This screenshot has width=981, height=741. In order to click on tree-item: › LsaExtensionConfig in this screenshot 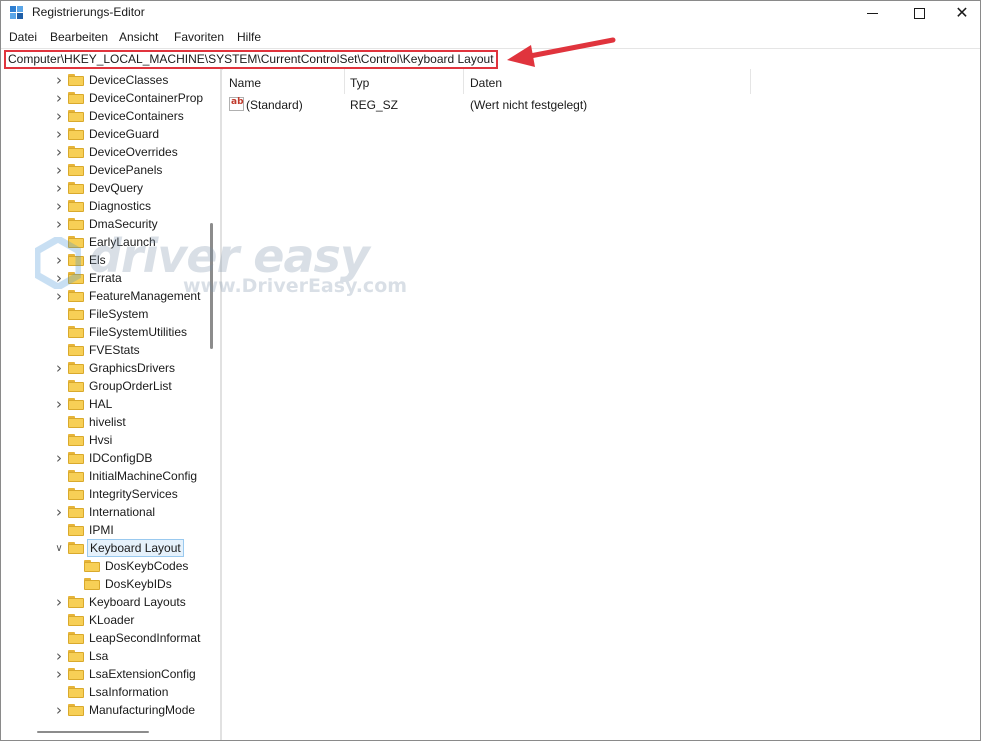, I will do `click(102, 674)`.